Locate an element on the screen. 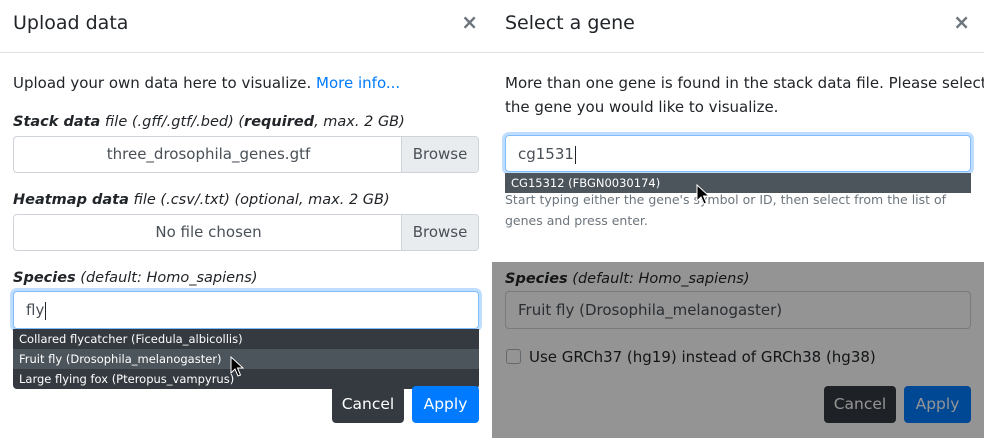 The image size is (984, 438). stack-data-label-end: , max. 2 GB) is located at coordinates (359, 122).